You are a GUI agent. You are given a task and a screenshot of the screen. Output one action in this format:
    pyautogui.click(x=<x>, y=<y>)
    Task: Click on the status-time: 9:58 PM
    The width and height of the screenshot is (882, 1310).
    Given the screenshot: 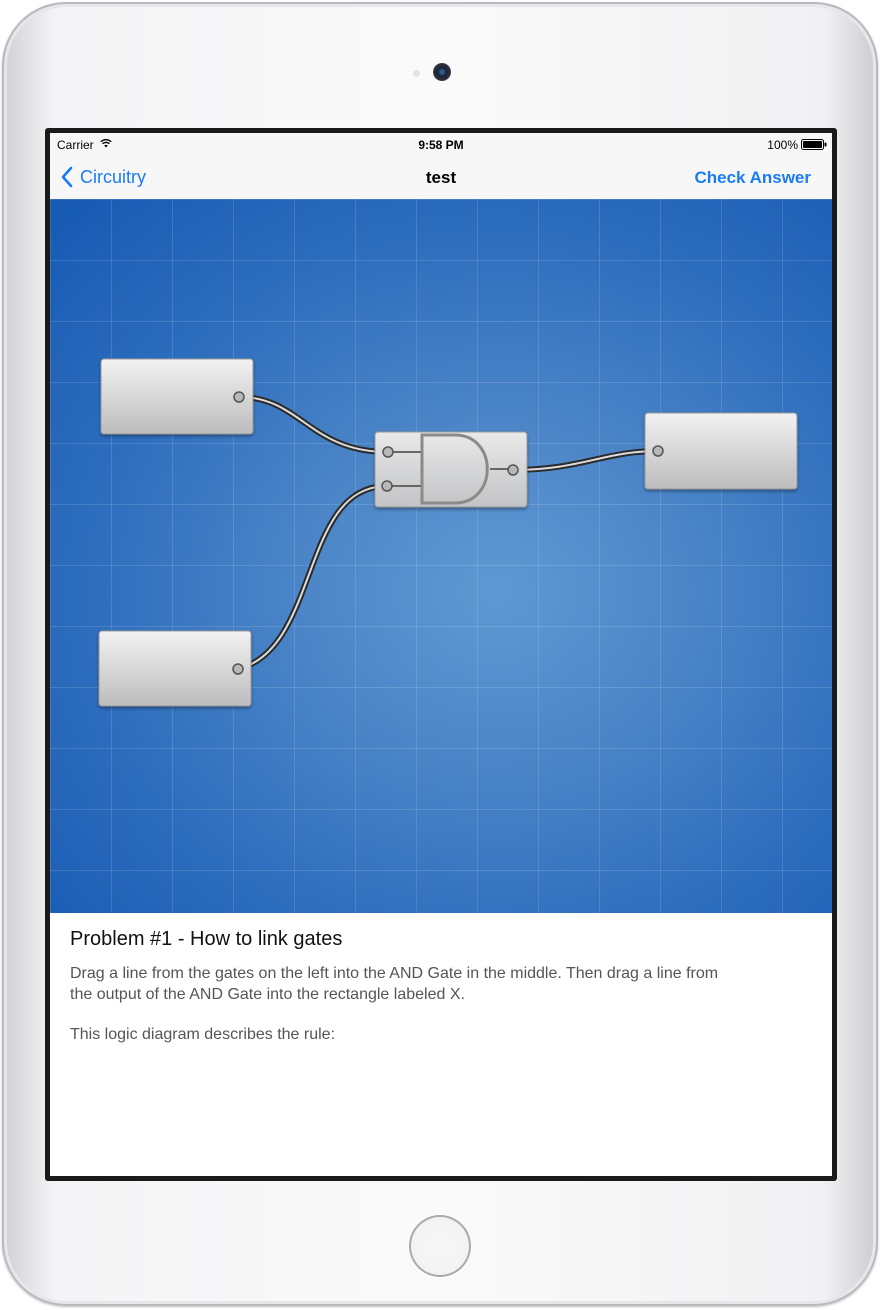 What is the action you would take?
    pyautogui.click(x=441, y=145)
    